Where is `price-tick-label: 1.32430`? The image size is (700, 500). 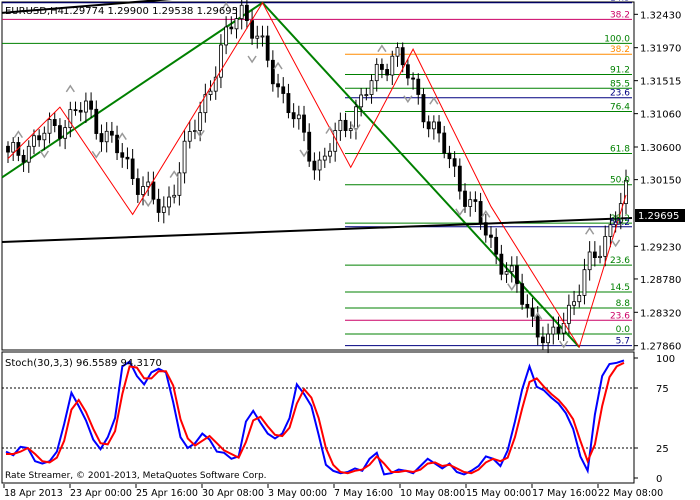
price-tick-label: 1.32430 is located at coordinates (660, 15).